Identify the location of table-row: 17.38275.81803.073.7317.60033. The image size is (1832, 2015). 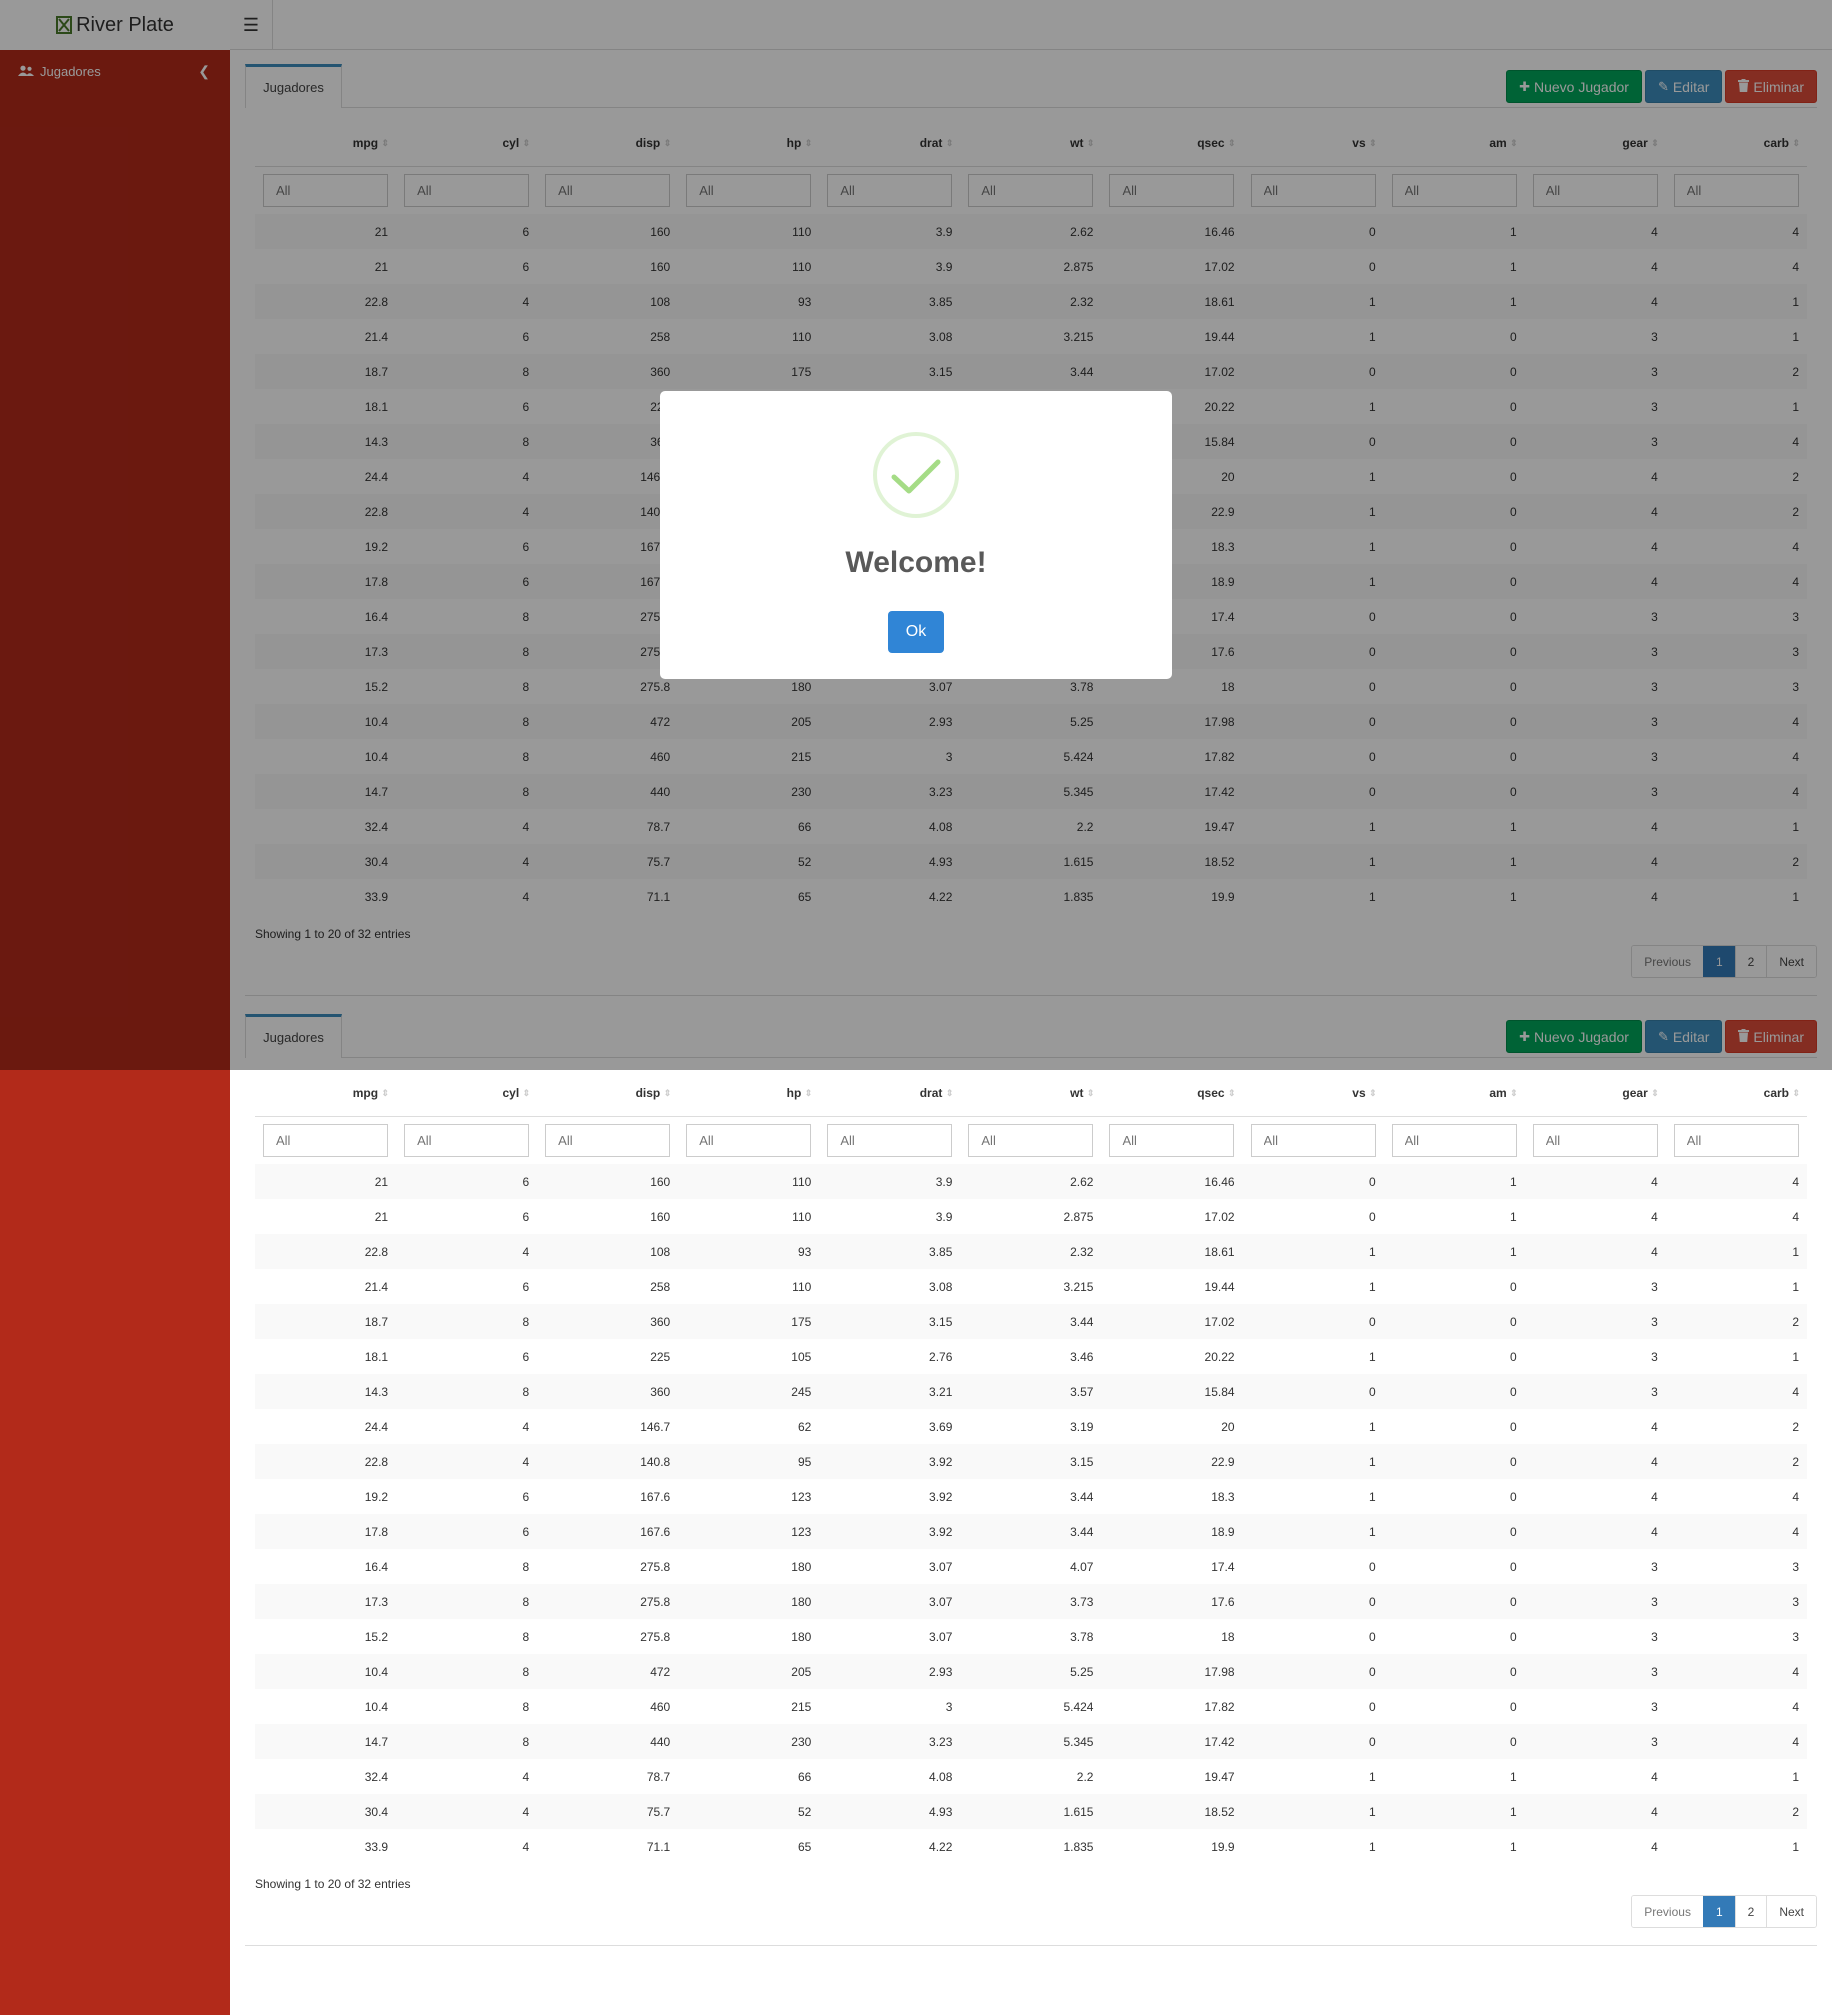
(1031, 1601).